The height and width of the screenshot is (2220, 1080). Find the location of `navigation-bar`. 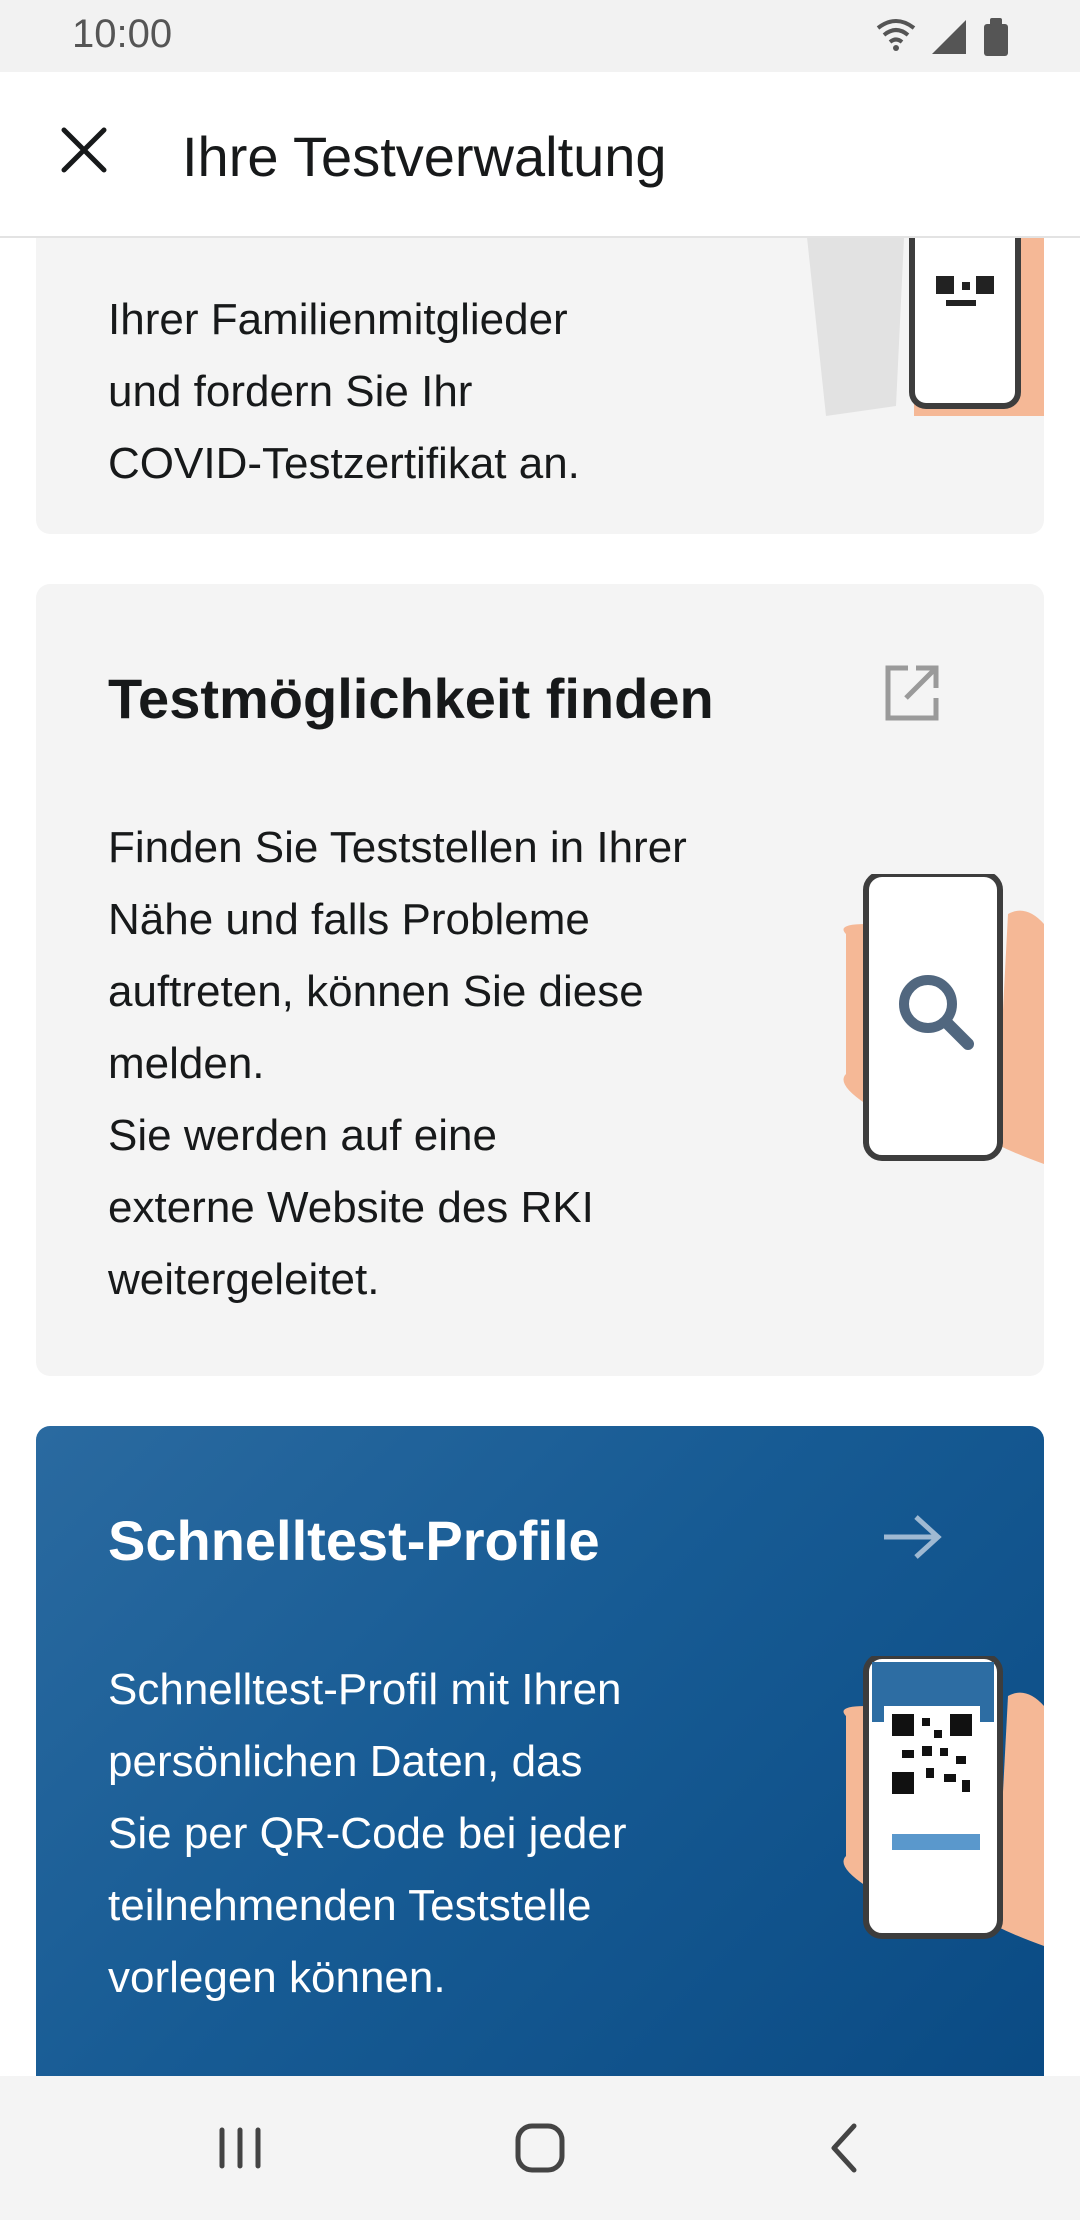

navigation-bar is located at coordinates (540, 2148).